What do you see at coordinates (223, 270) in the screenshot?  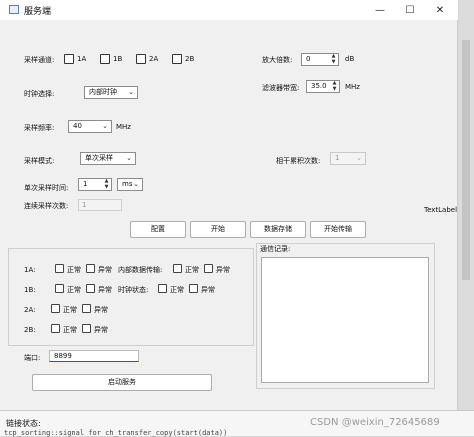 I see `internal-transfer-abnormal-label: 异常` at bounding box center [223, 270].